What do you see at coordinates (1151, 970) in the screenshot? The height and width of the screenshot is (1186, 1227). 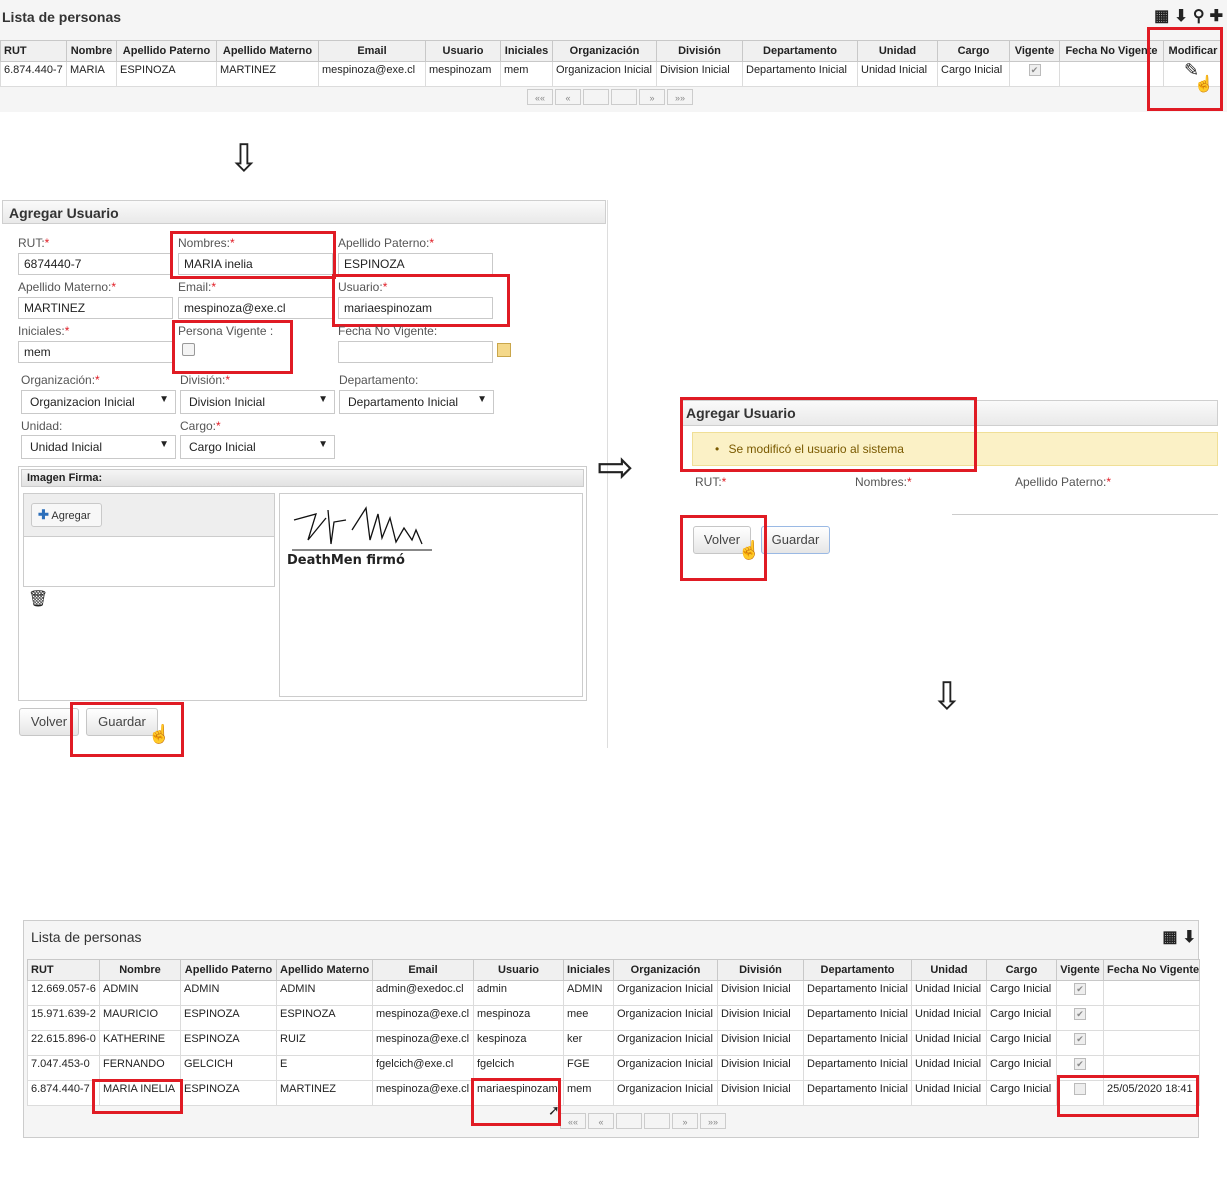 I see `column-header: Fecha No Vigente` at bounding box center [1151, 970].